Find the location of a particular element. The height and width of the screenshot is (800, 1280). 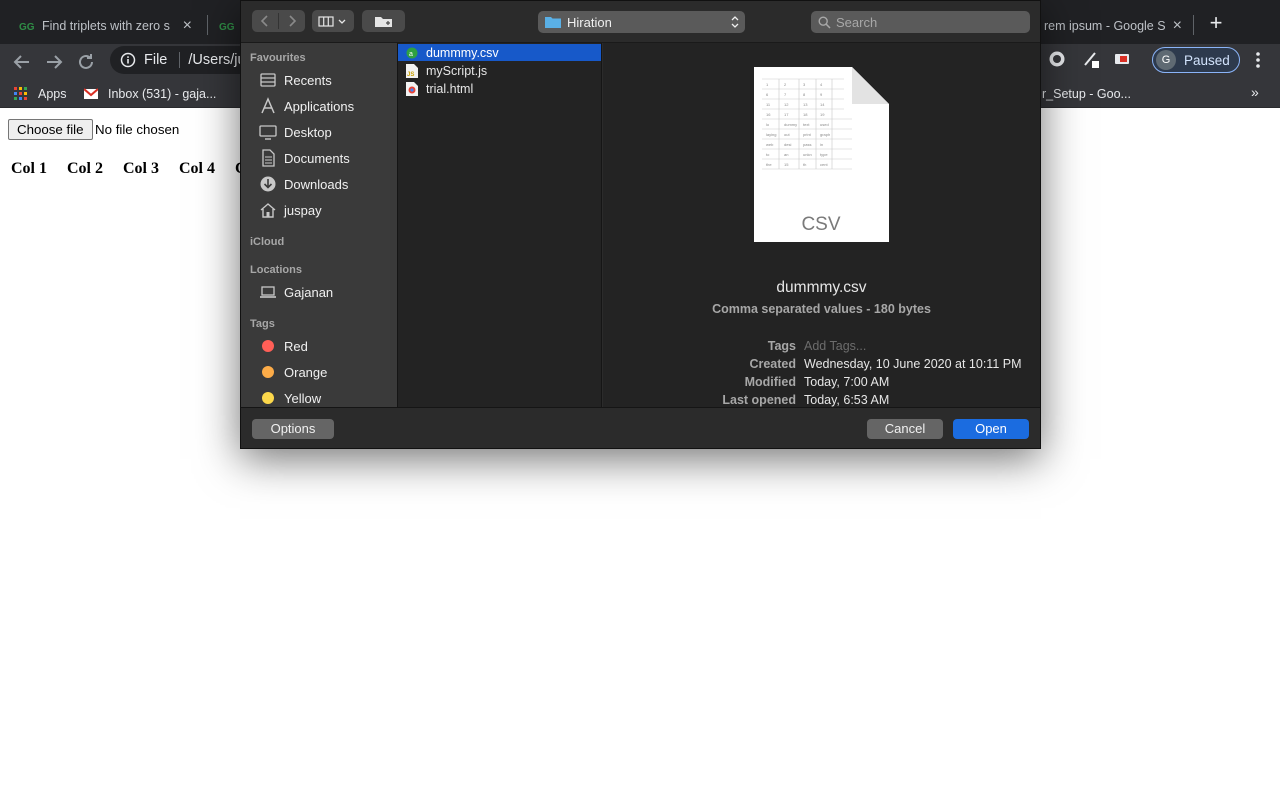

profile-button: G Paused is located at coordinates (1196, 60).